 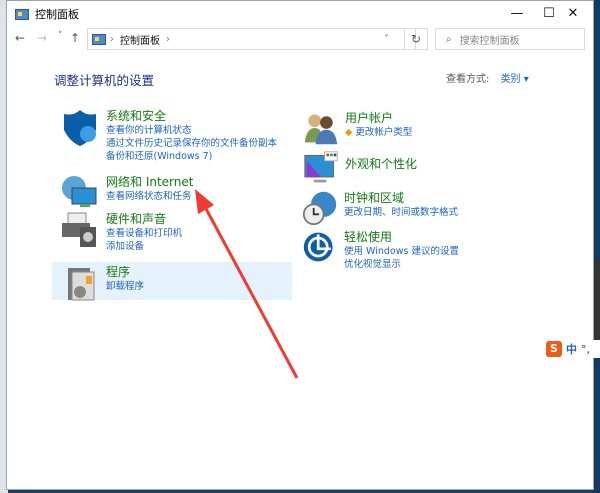 I want to click on ime-toolbar: S 中 °,, so click(x=573, y=349).